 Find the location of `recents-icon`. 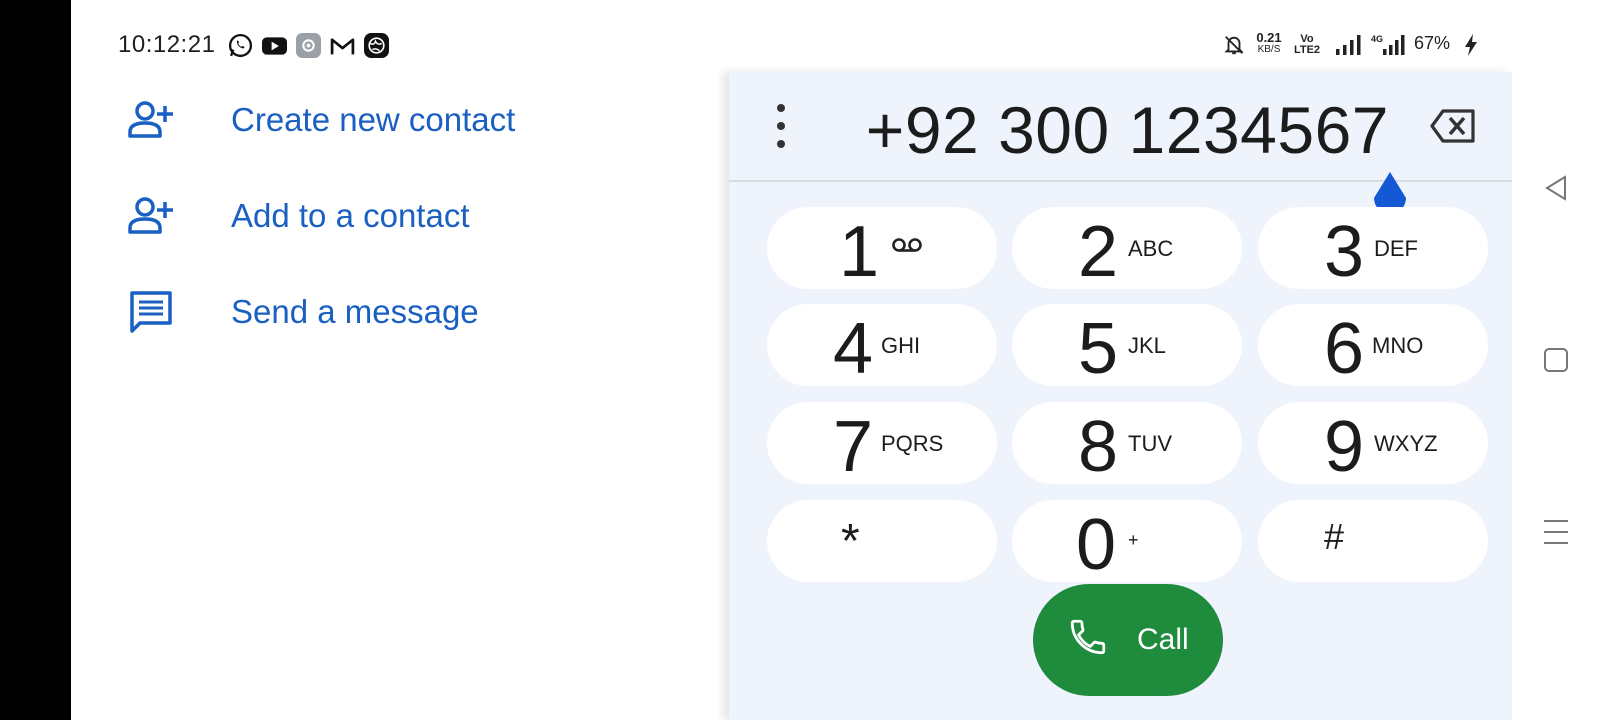

recents-icon is located at coordinates (1556, 532).